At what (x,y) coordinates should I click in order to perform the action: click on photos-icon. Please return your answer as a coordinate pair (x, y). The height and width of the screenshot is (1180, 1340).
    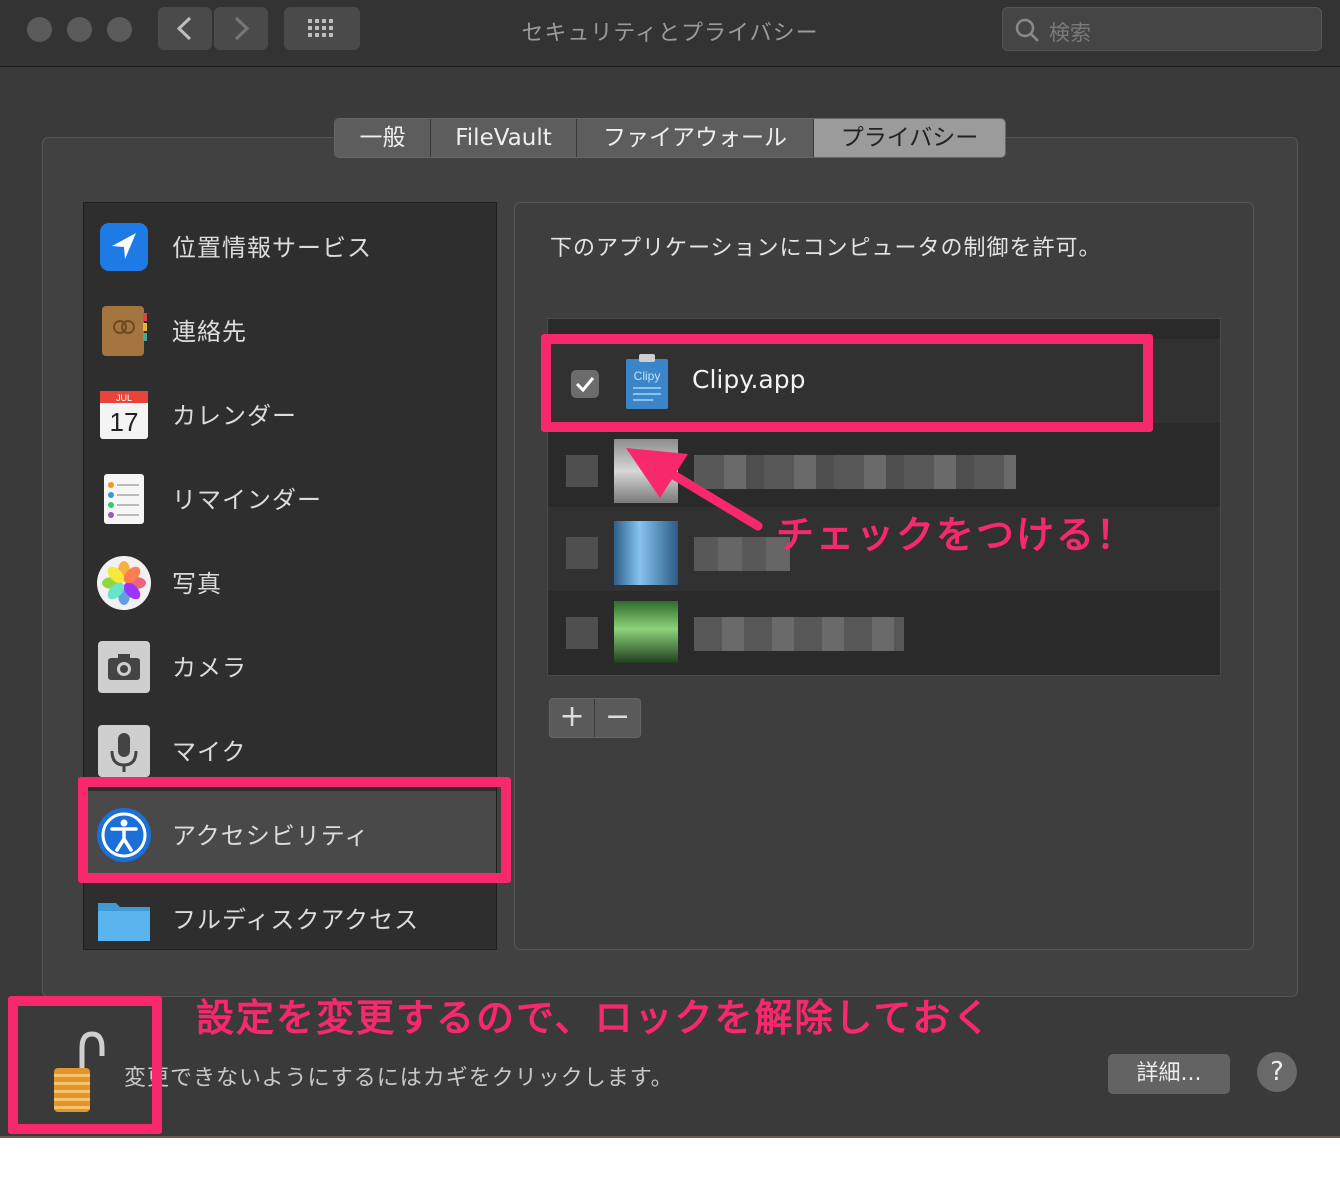
    Looking at the image, I should click on (124, 583).